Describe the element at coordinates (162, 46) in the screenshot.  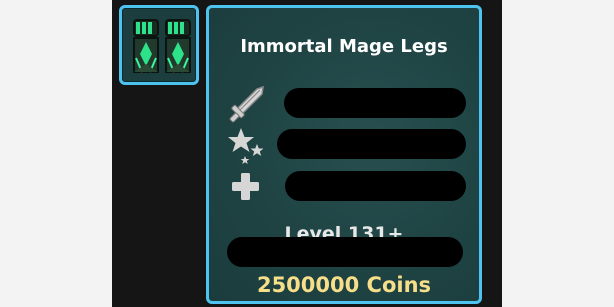
I see `mage-legs-armor-icon` at that location.